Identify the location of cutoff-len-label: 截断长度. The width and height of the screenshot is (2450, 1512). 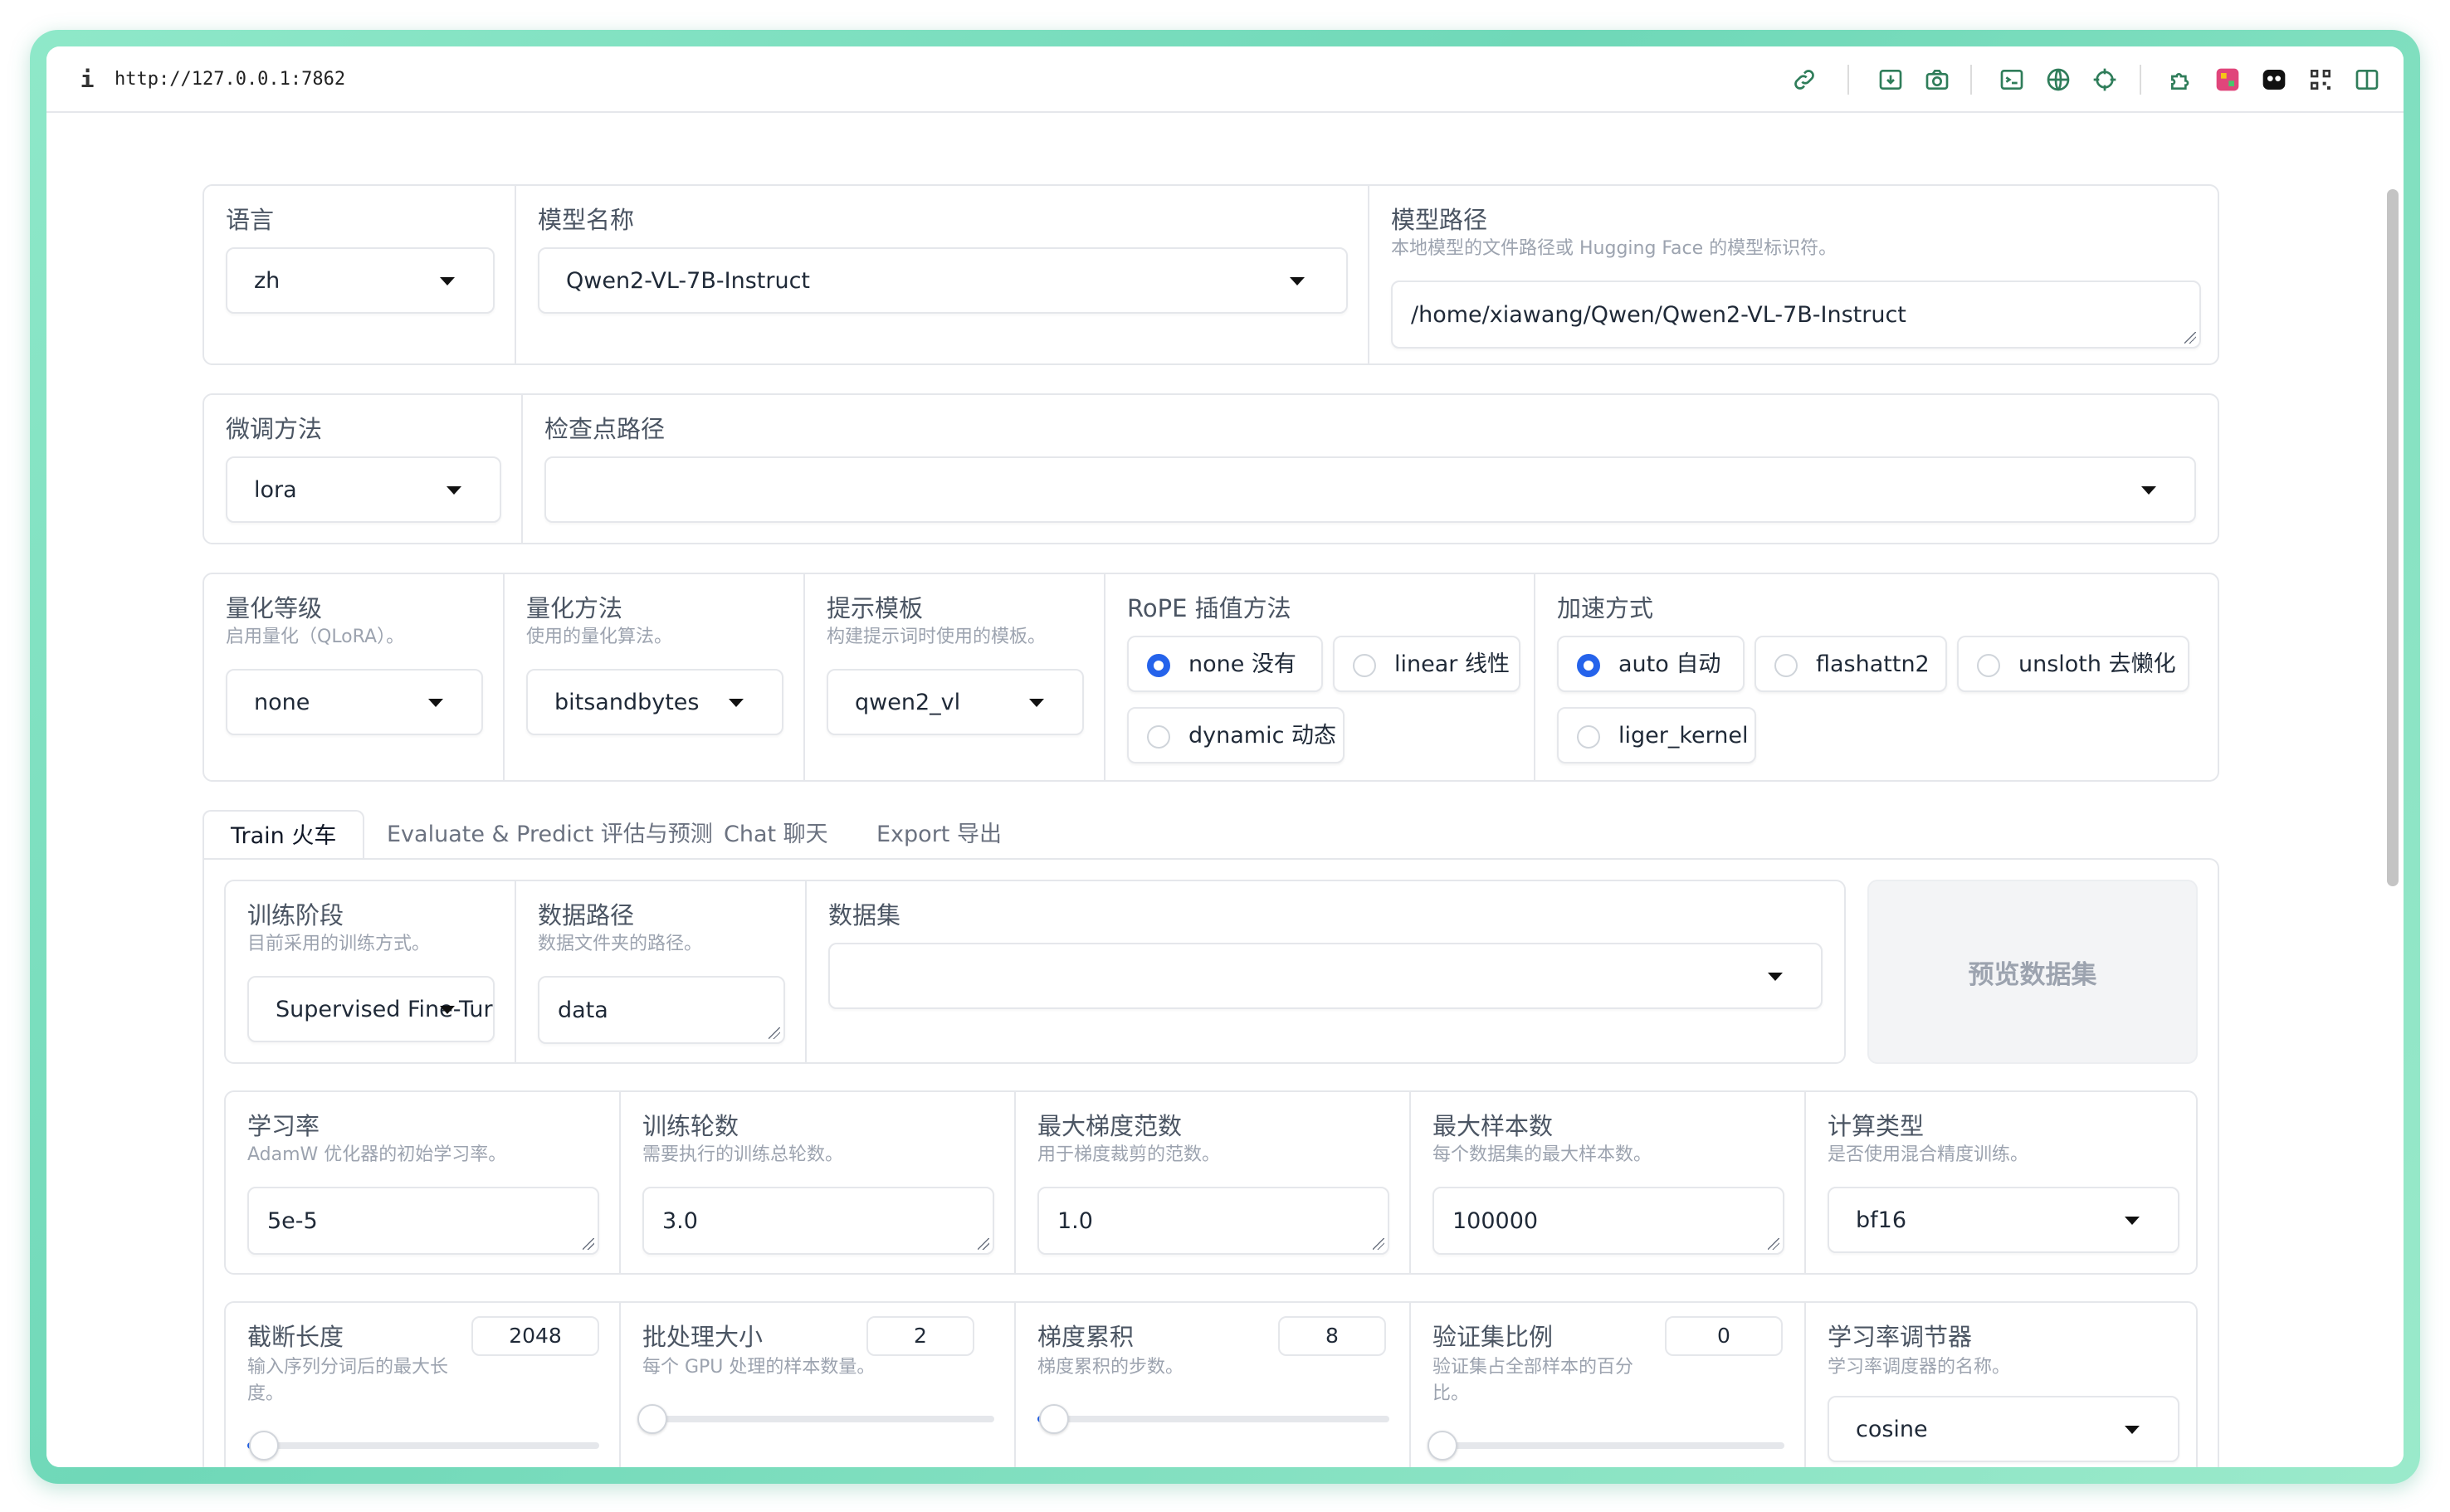
(295, 1337).